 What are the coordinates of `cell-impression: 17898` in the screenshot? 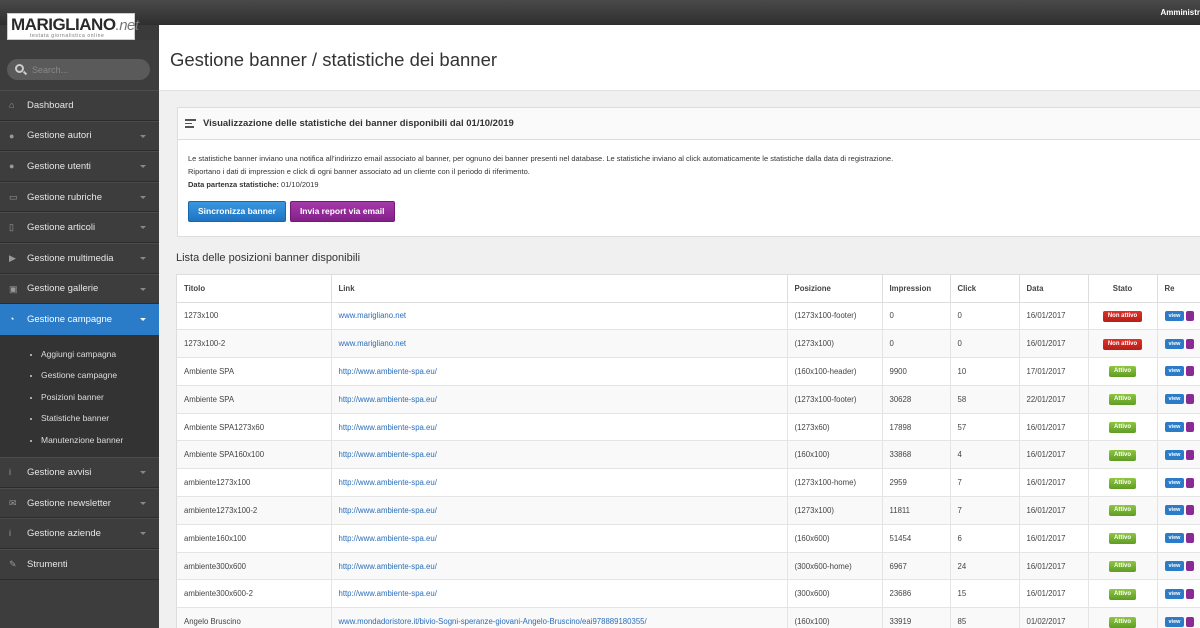 It's located at (916, 427).